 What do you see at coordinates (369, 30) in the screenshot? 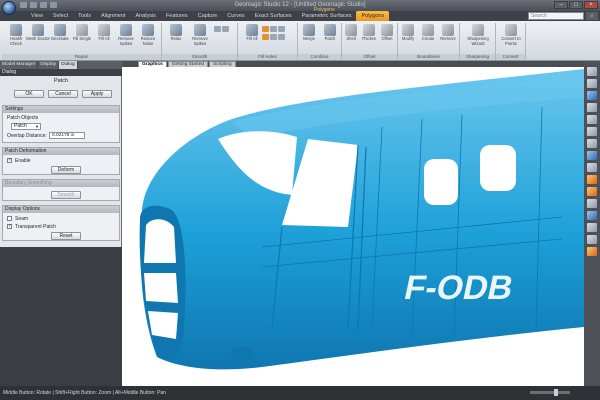
I see `thicken-icon` at bounding box center [369, 30].